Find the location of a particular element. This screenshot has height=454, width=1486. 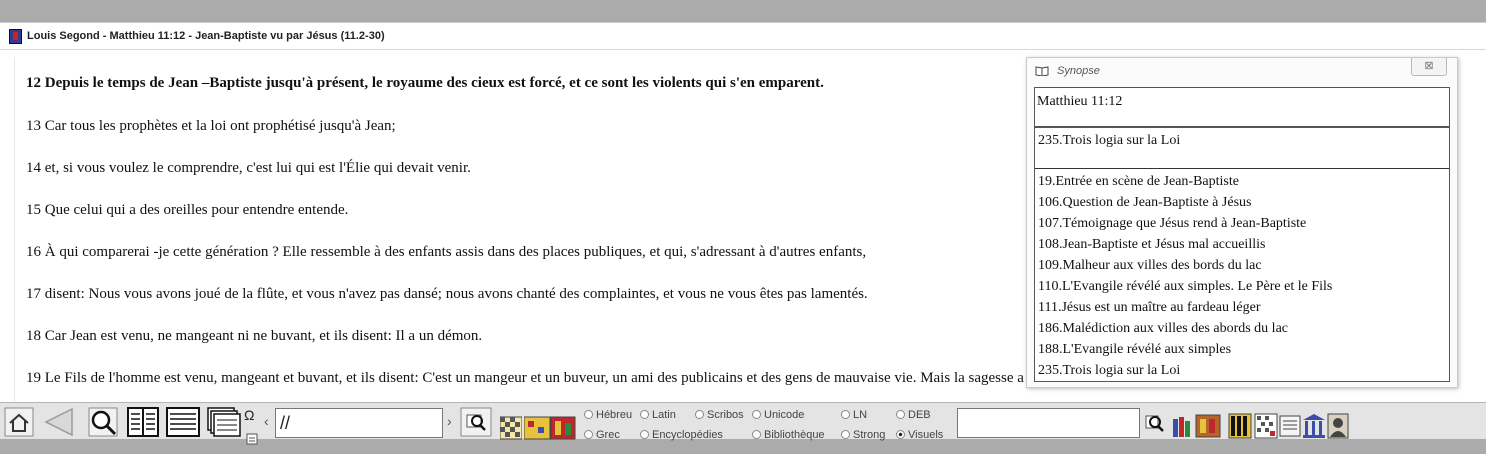

omega-button: Ω is located at coordinates (249, 415).